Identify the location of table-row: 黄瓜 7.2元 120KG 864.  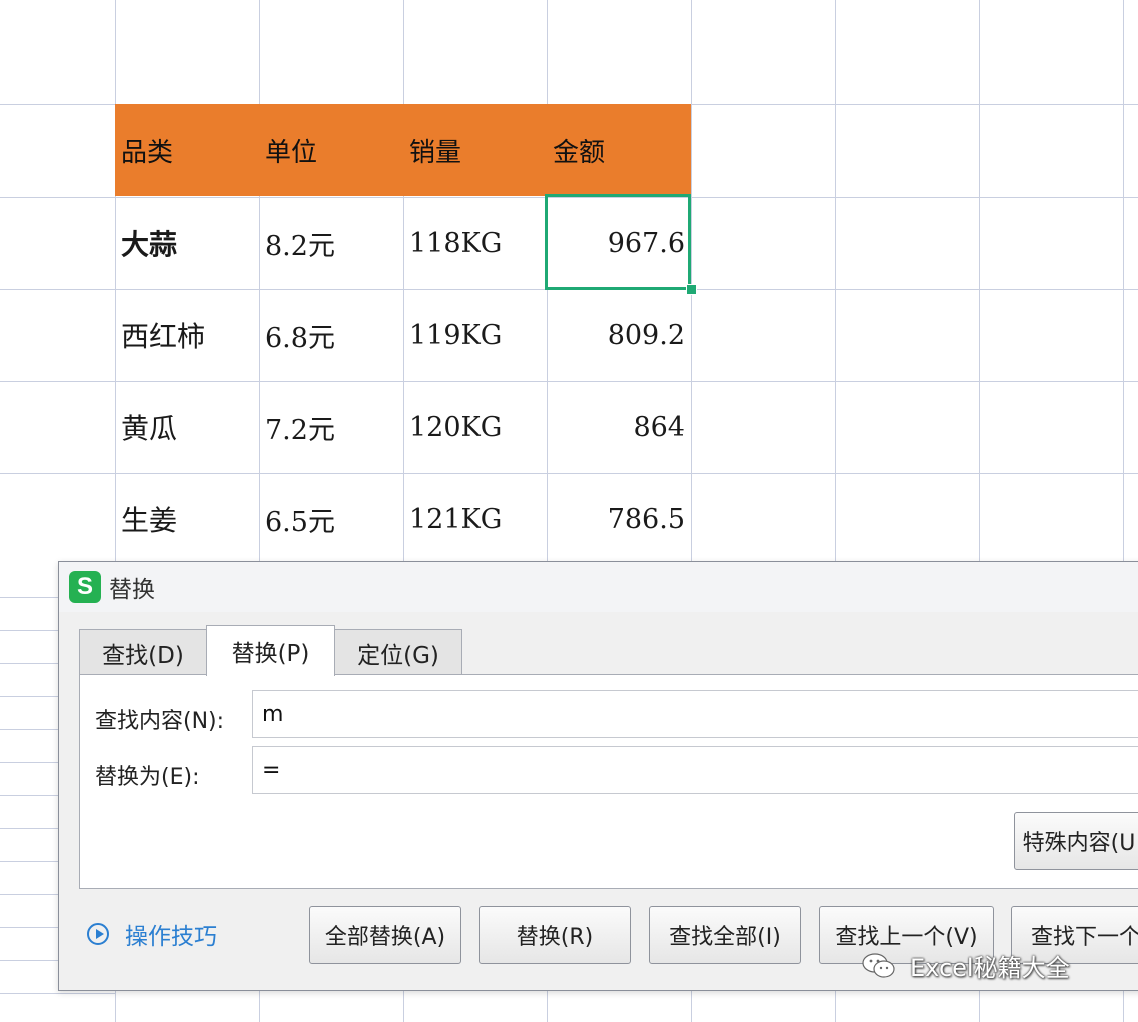
(403, 427).